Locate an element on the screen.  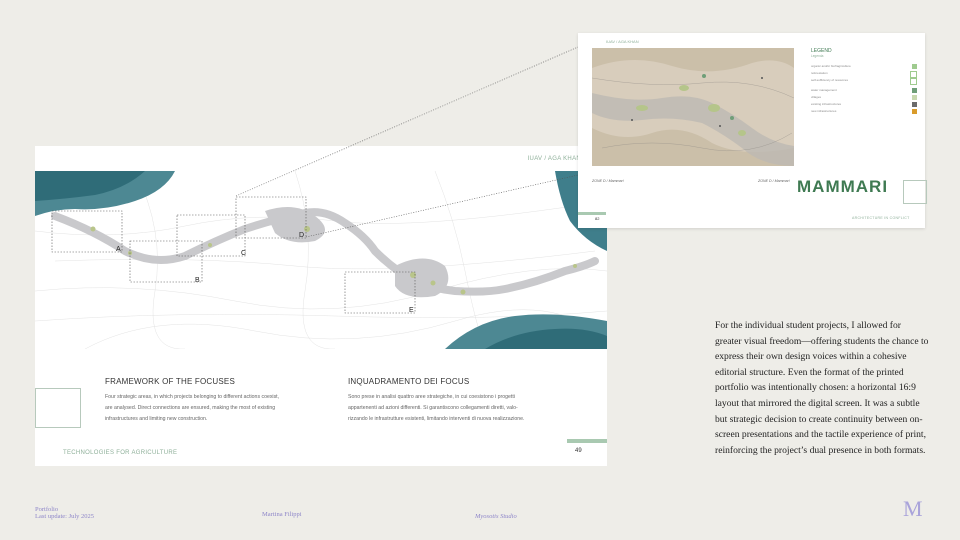
decorative-frame-right is located at coordinates (915, 192).